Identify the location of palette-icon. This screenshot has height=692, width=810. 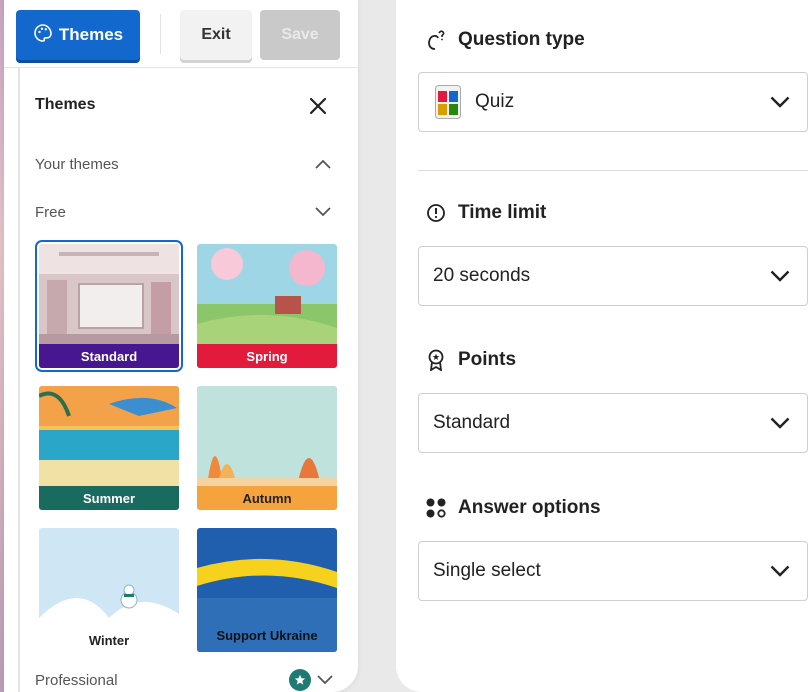
(43, 35).